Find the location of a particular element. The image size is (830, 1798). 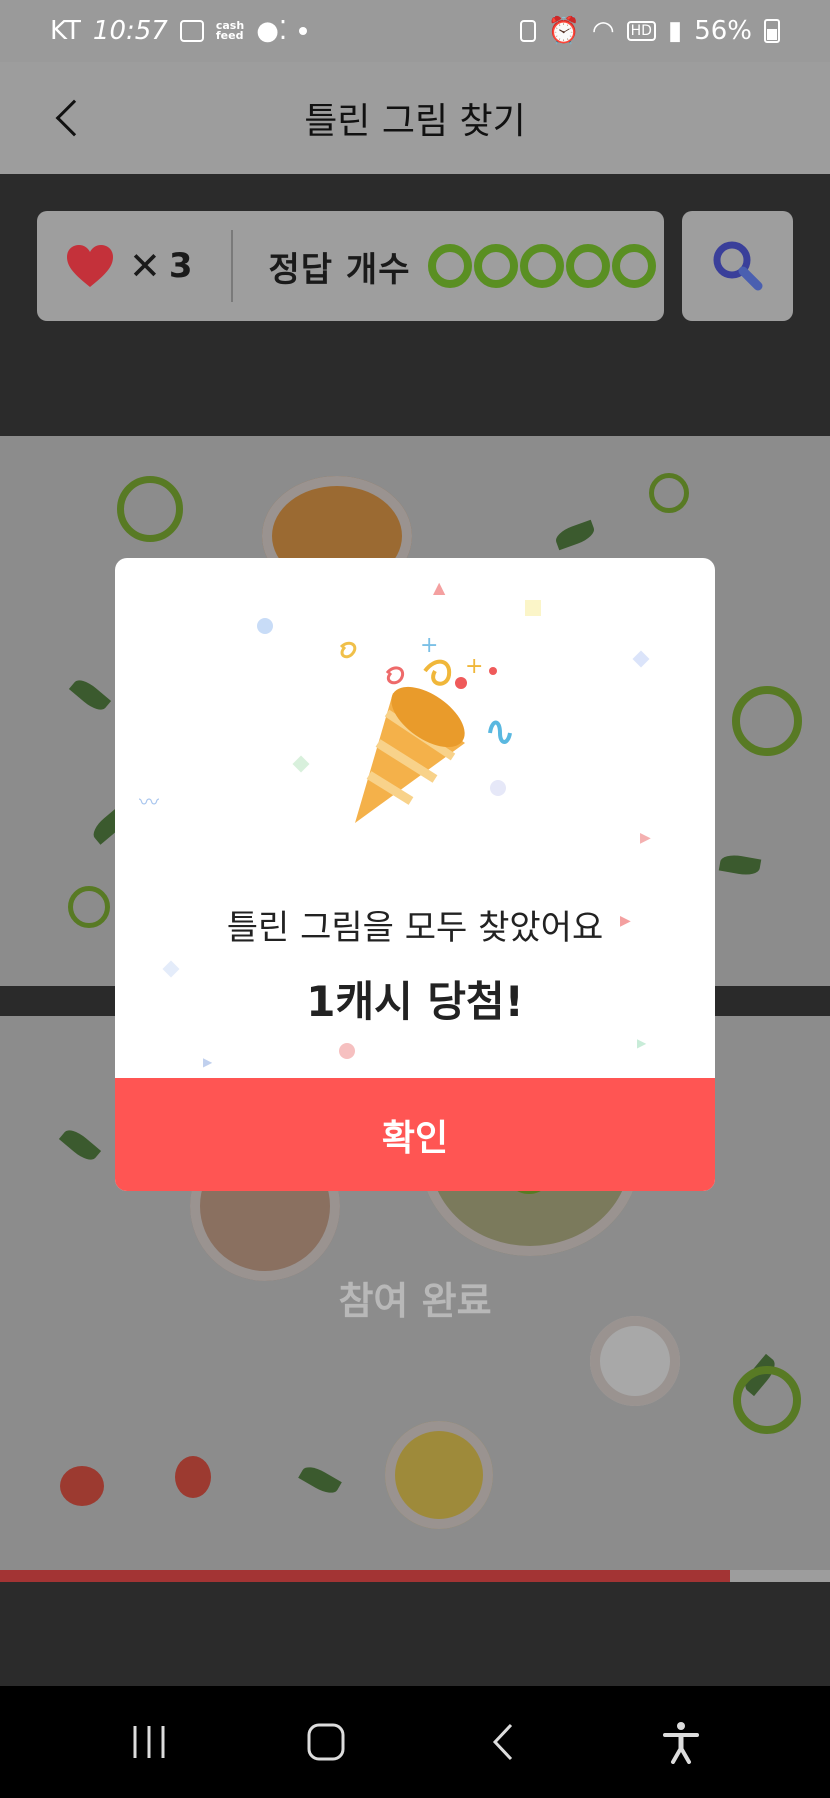

cashfeed-icon: cash feed is located at coordinates (230, 30).